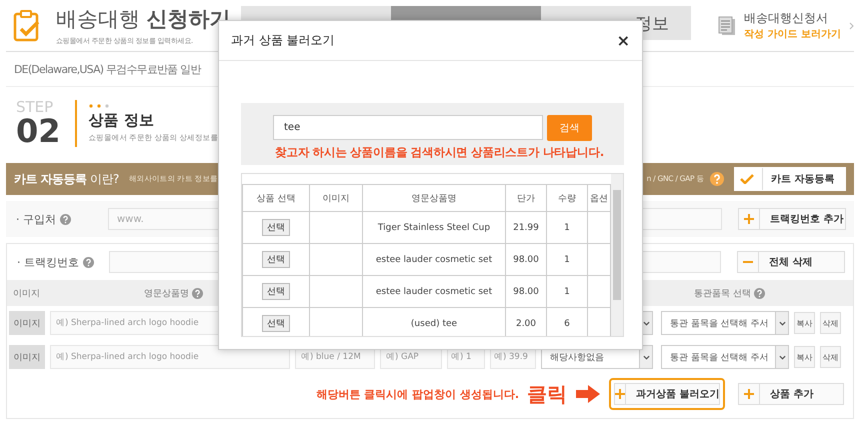 This screenshot has width=860, height=432. What do you see at coordinates (727, 26) in the screenshot?
I see `document-icon` at bounding box center [727, 26].